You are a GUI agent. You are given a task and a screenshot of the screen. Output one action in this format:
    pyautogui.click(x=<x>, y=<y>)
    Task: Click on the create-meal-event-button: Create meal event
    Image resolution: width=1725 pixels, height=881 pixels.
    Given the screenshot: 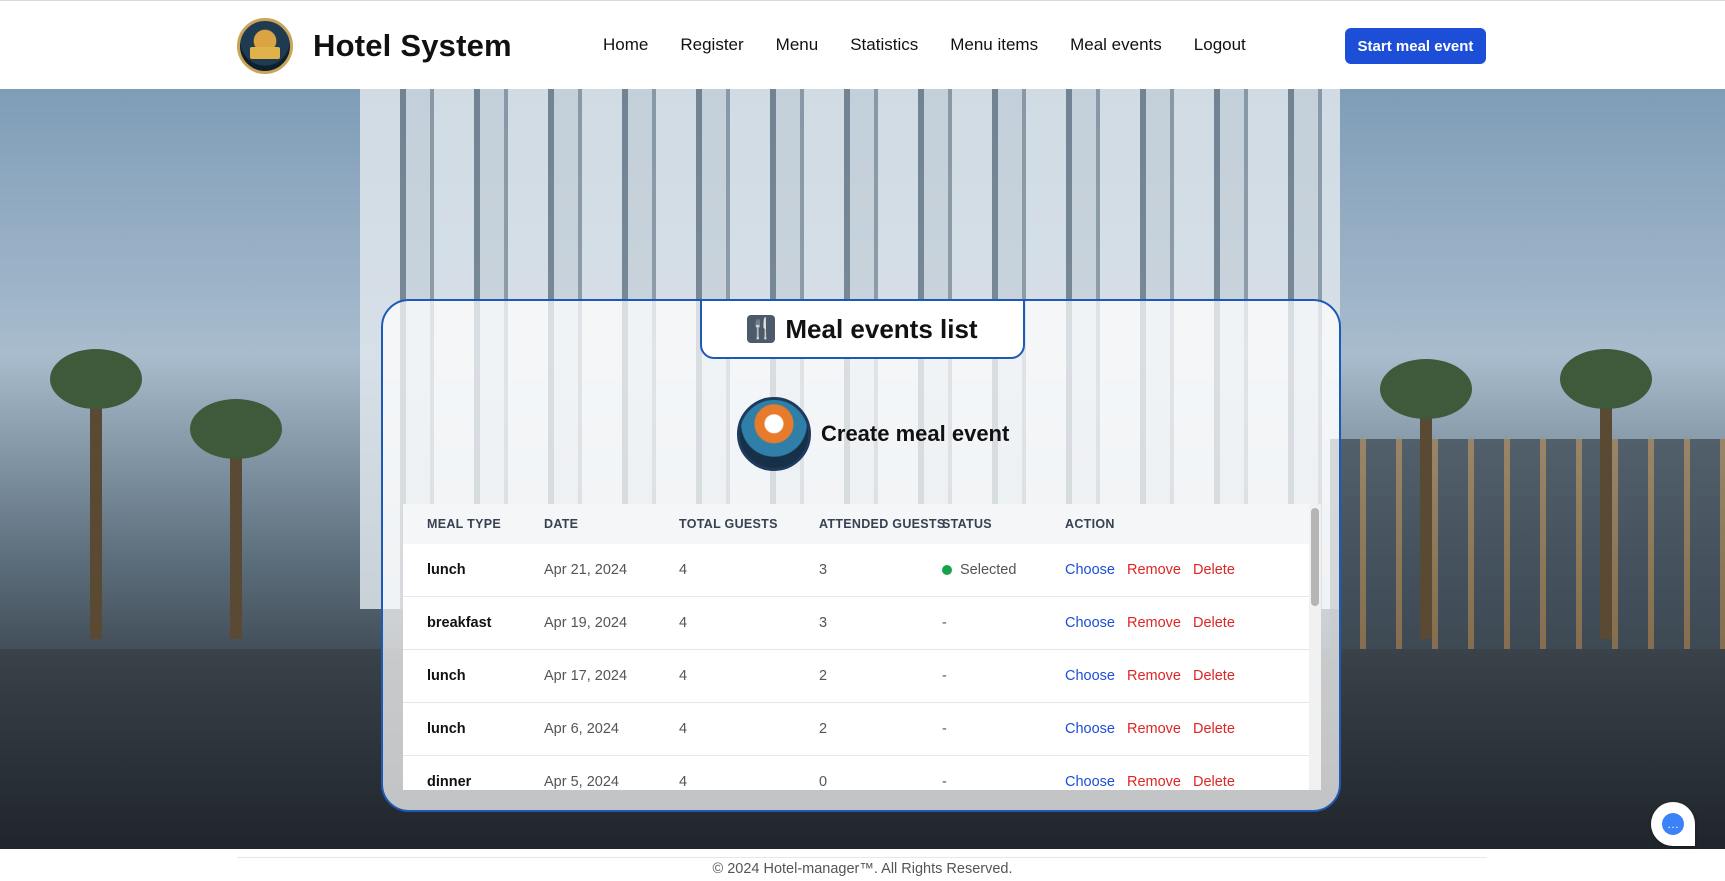 What is the action you would take?
    pyautogui.click(x=873, y=434)
    